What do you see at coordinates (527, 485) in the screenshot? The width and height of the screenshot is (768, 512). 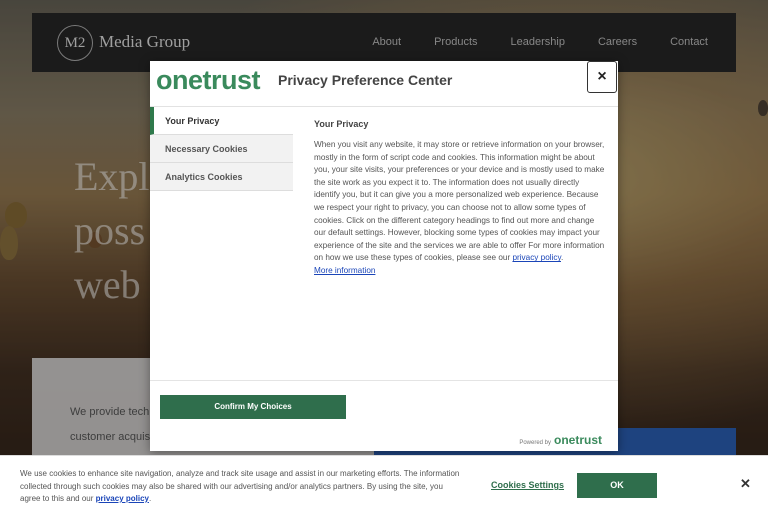 I see `cookies-settings-button: Cookies Settings` at bounding box center [527, 485].